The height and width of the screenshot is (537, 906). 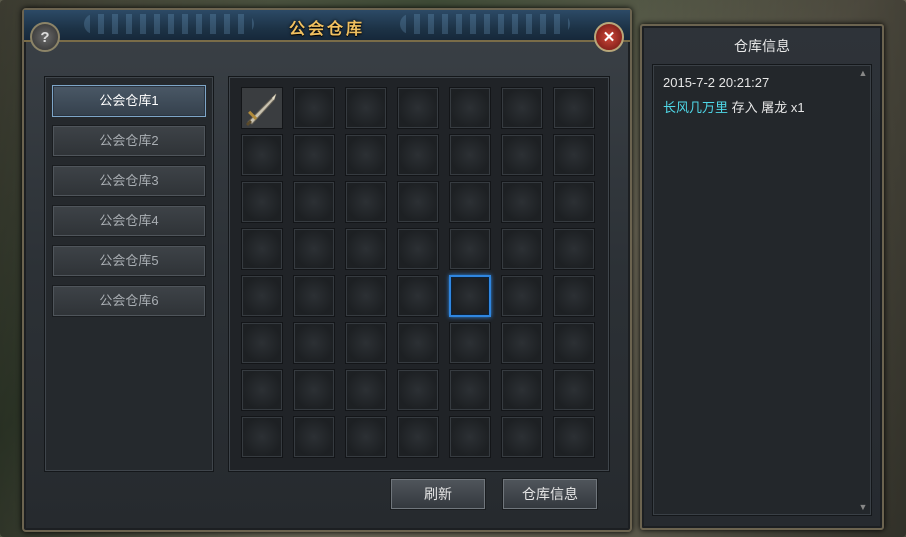 I want to click on title-bar: 公会仓库, so click(x=327, y=26).